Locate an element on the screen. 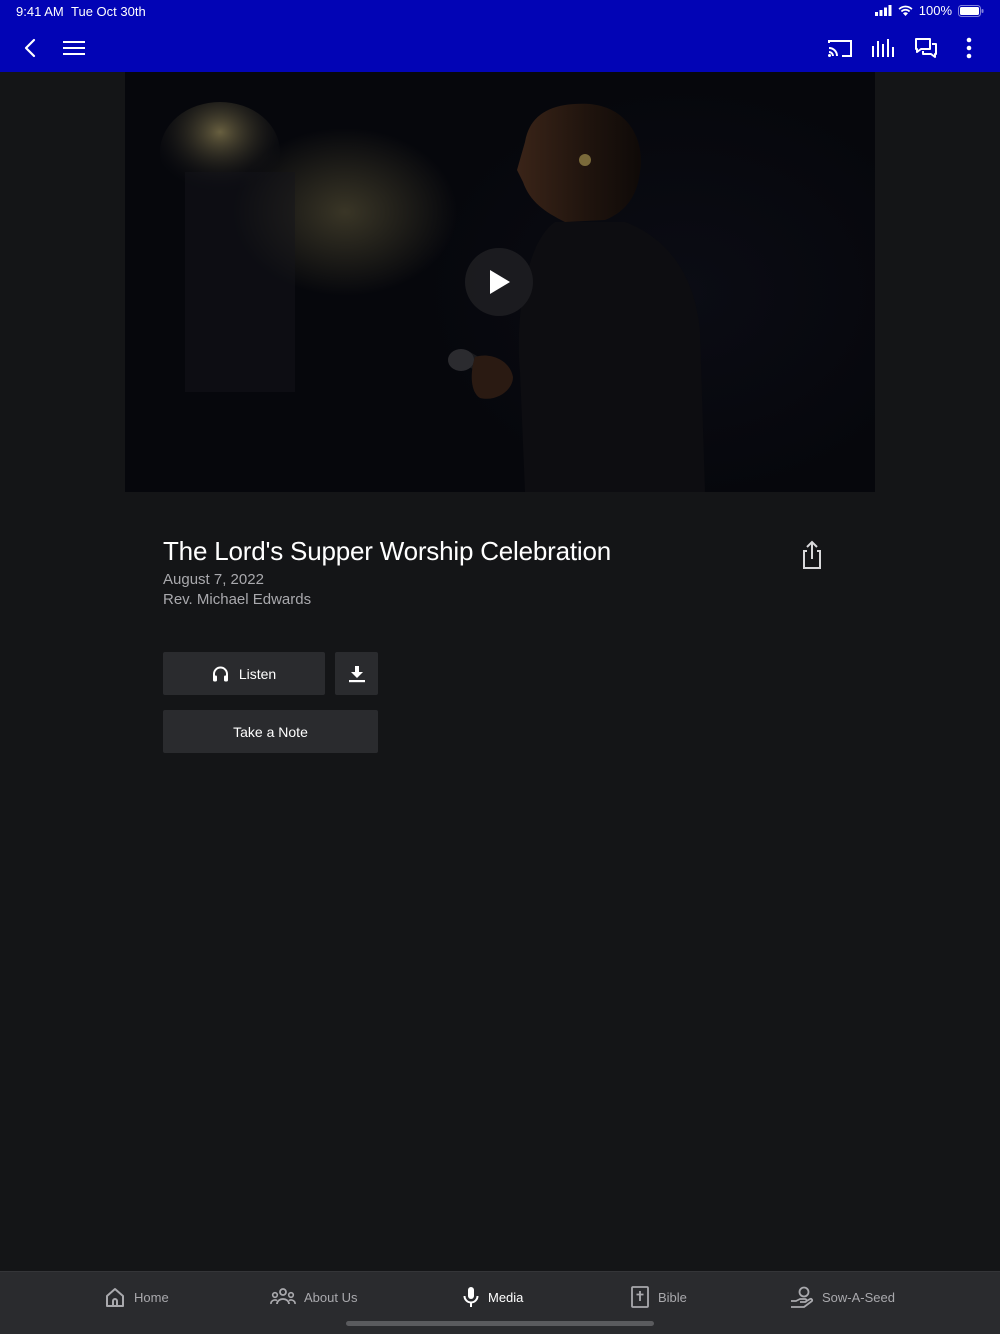 The height and width of the screenshot is (1334, 1000). headphones-icon is located at coordinates (220, 673).